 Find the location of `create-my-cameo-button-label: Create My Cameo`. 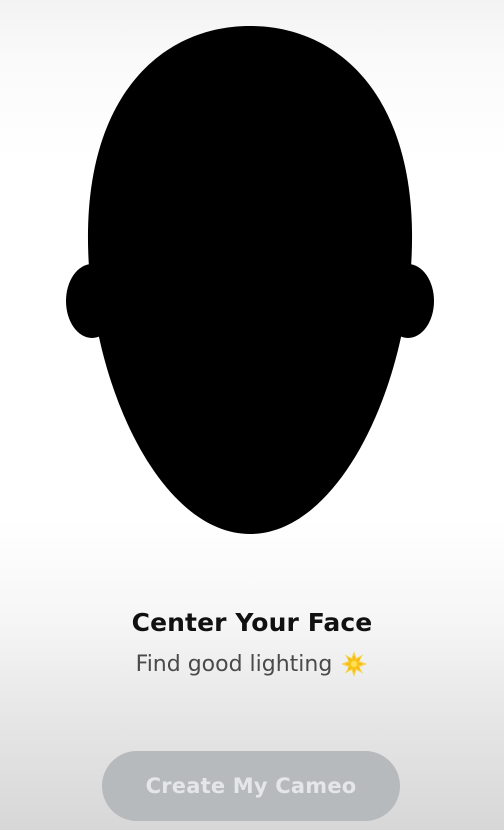

create-my-cameo-button-label: Create My Cameo is located at coordinates (251, 786).